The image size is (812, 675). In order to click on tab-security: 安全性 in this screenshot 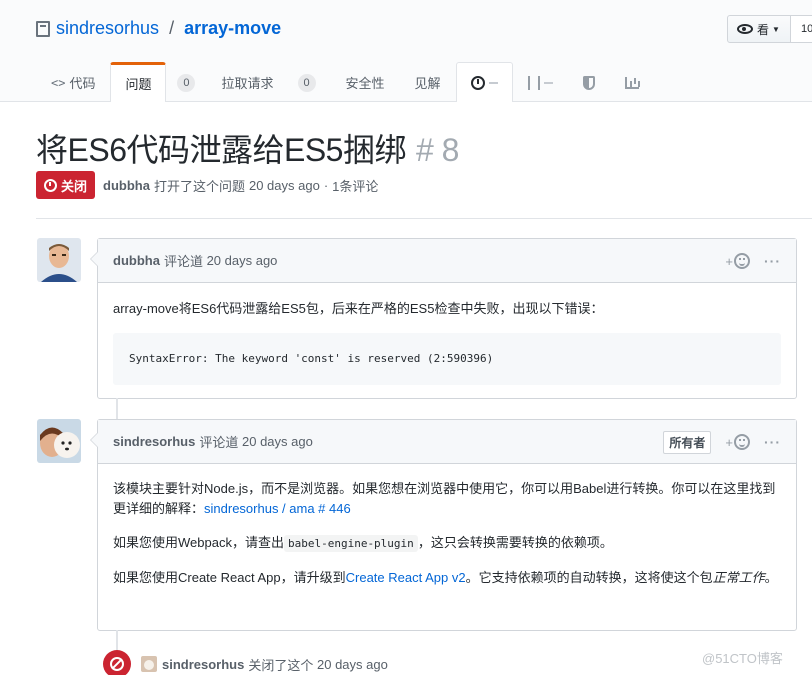, I will do `click(365, 82)`.